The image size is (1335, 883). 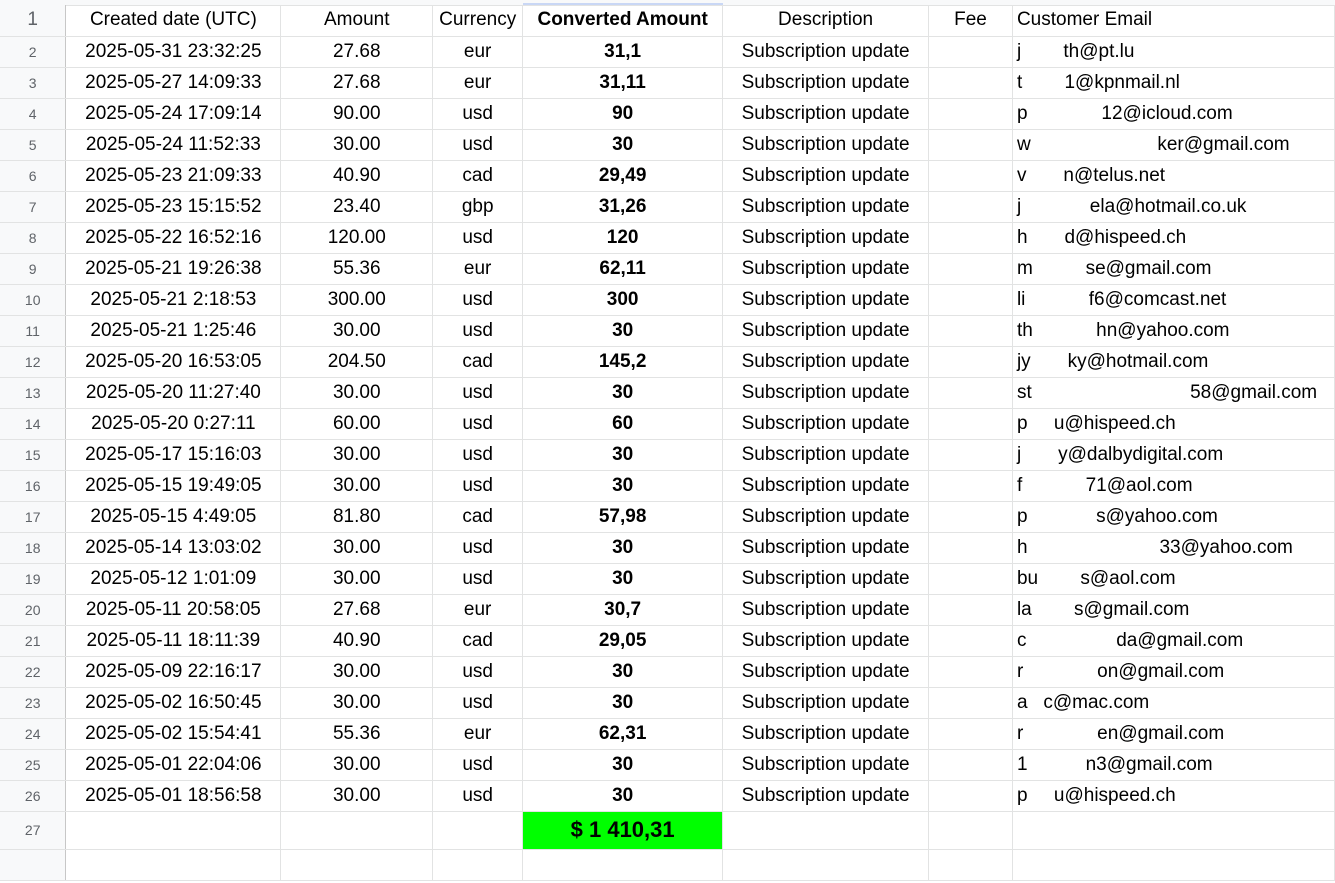 What do you see at coordinates (1173, 765) in the screenshot?
I see `cell-customer-email: 1 n3@gmail.com` at bounding box center [1173, 765].